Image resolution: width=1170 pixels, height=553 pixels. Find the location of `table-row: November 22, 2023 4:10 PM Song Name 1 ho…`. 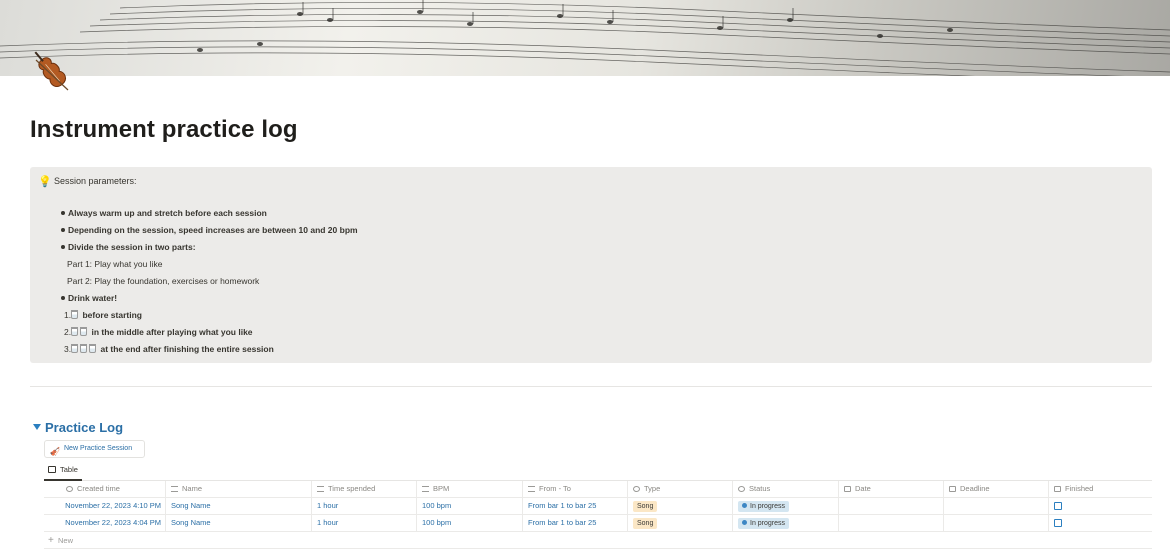

table-row: November 22, 2023 4:10 PM Song Name 1 ho… is located at coordinates (598, 506).